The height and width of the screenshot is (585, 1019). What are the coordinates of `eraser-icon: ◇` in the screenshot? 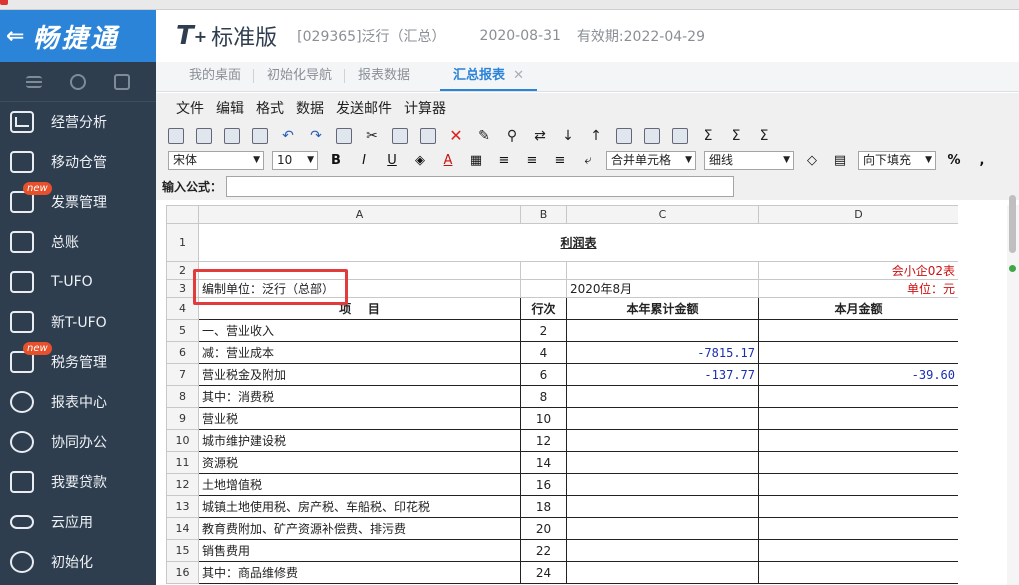 It's located at (812, 160).